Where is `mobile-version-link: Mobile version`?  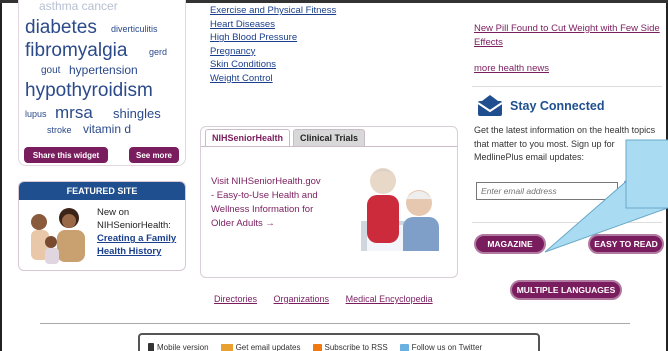 mobile-version-link: Mobile version is located at coordinates (178, 347).